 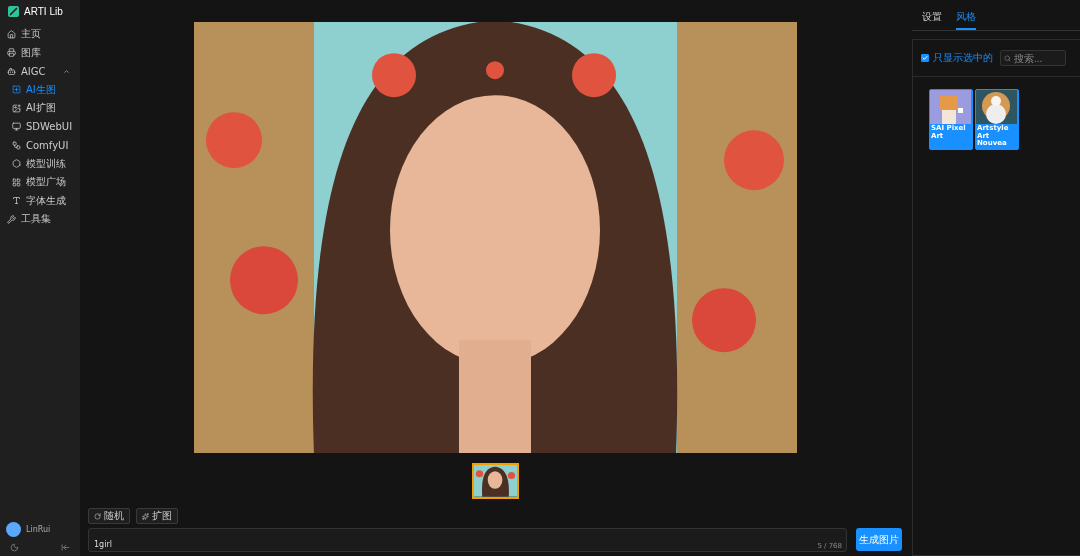 What do you see at coordinates (66, 71) in the screenshot?
I see `chevron-up-icon` at bounding box center [66, 71].